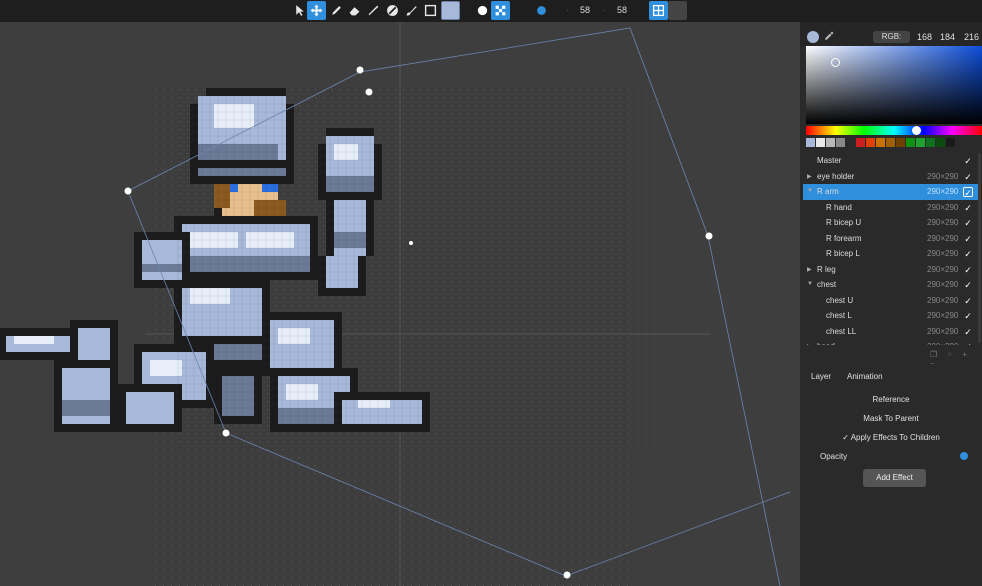  Describe the element at coordinates (933, 354) in the screenshot. I see `duplicate-layer-icon: ❐` at that location.